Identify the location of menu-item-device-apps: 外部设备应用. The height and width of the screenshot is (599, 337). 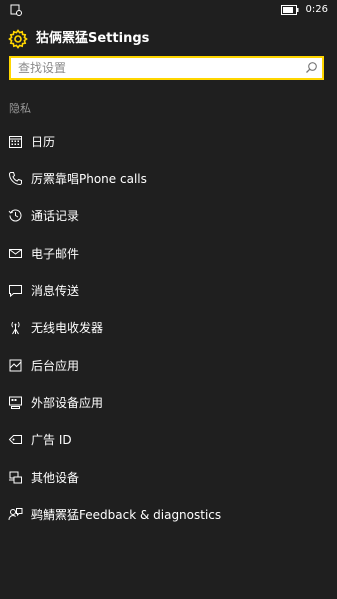
(168, 403).